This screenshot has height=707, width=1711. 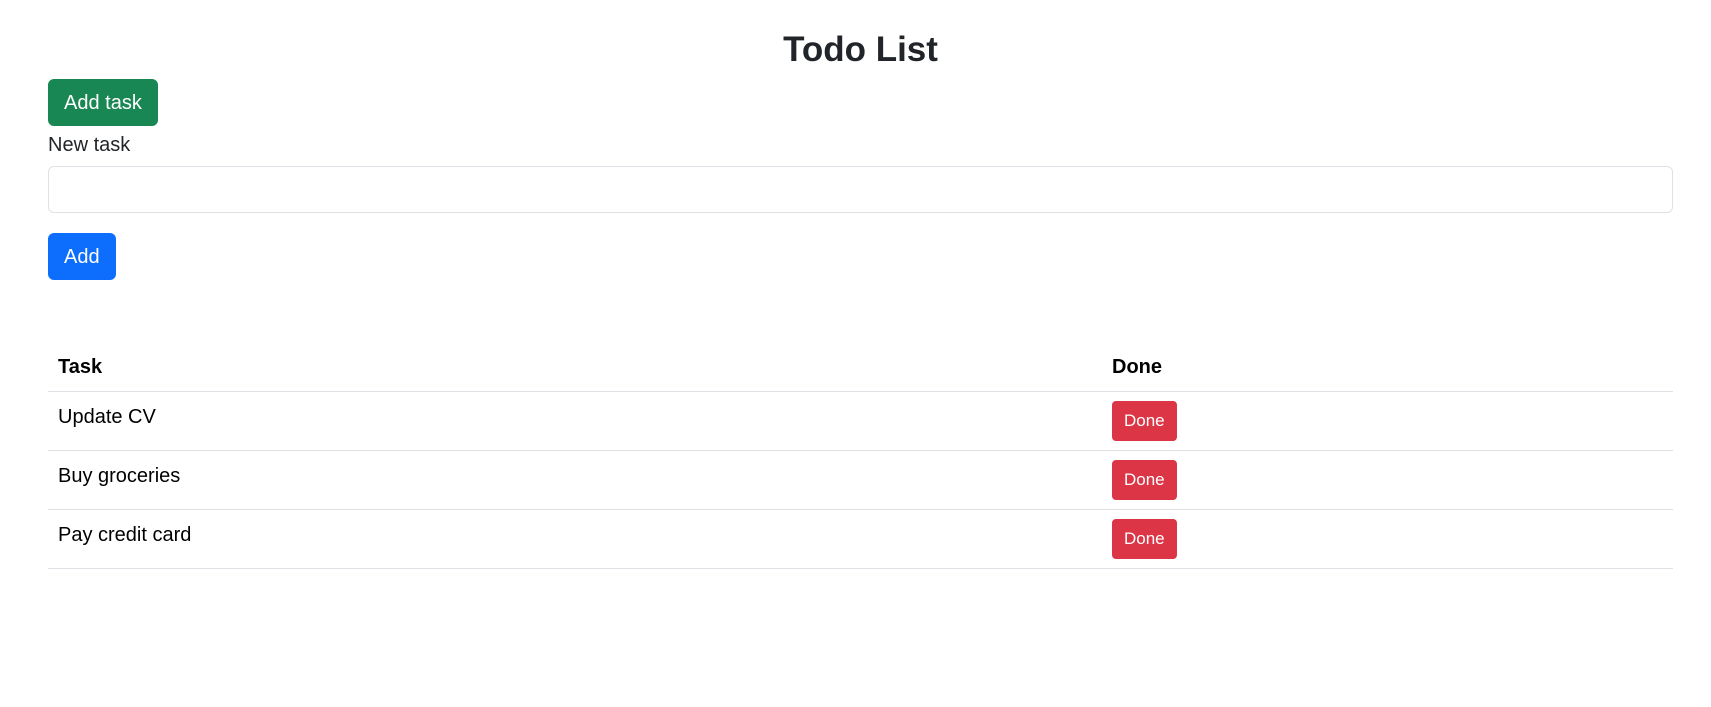 I want to click on table-head: Task Done, so click(x=860, y=367).